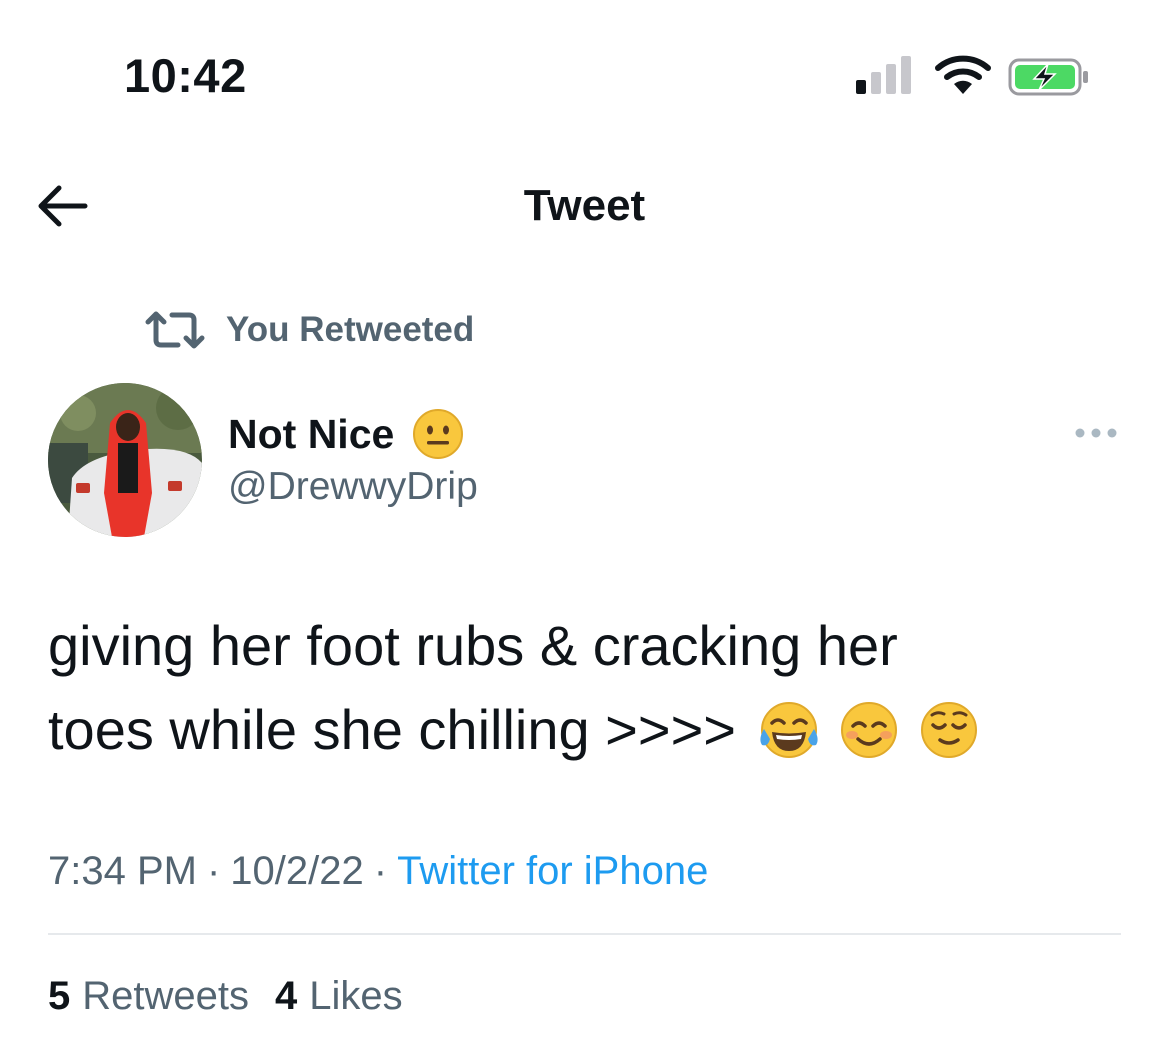 This screenshot has height=1046, width=1169. I want to click on tweet-text-line-2: toes while she chilling >>>>, so click(588, 730).